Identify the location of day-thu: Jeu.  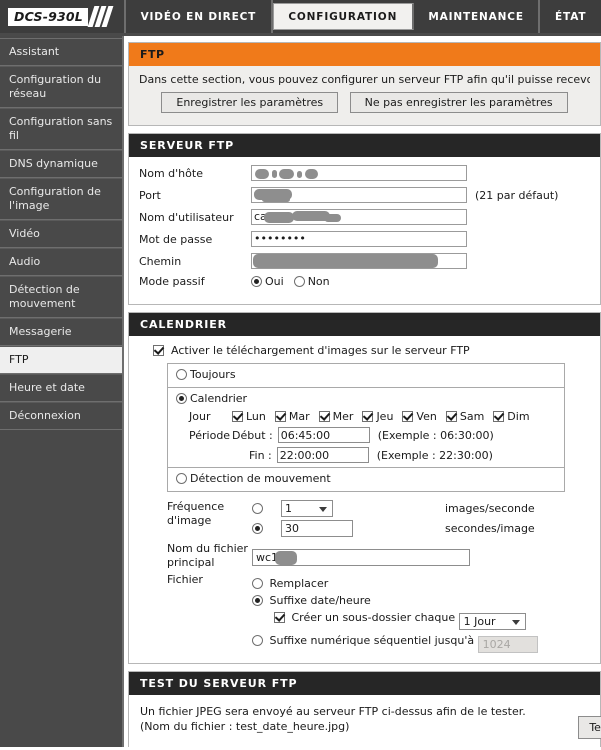
(377, 416).